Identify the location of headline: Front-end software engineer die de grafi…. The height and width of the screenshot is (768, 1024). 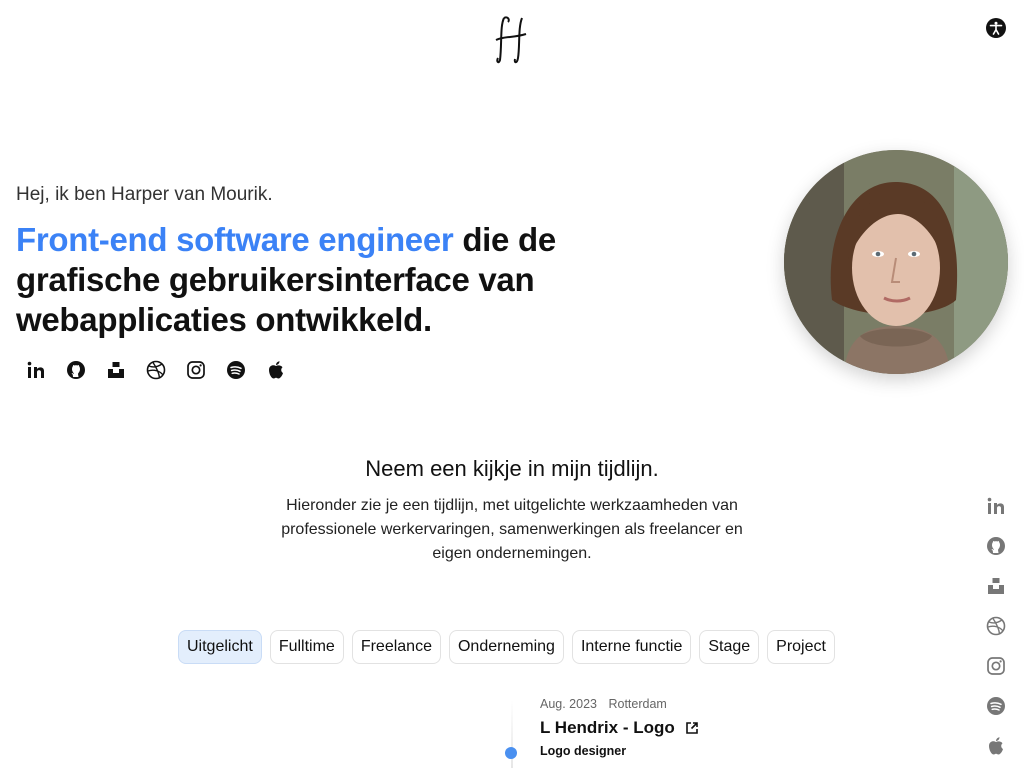
(326, 280).